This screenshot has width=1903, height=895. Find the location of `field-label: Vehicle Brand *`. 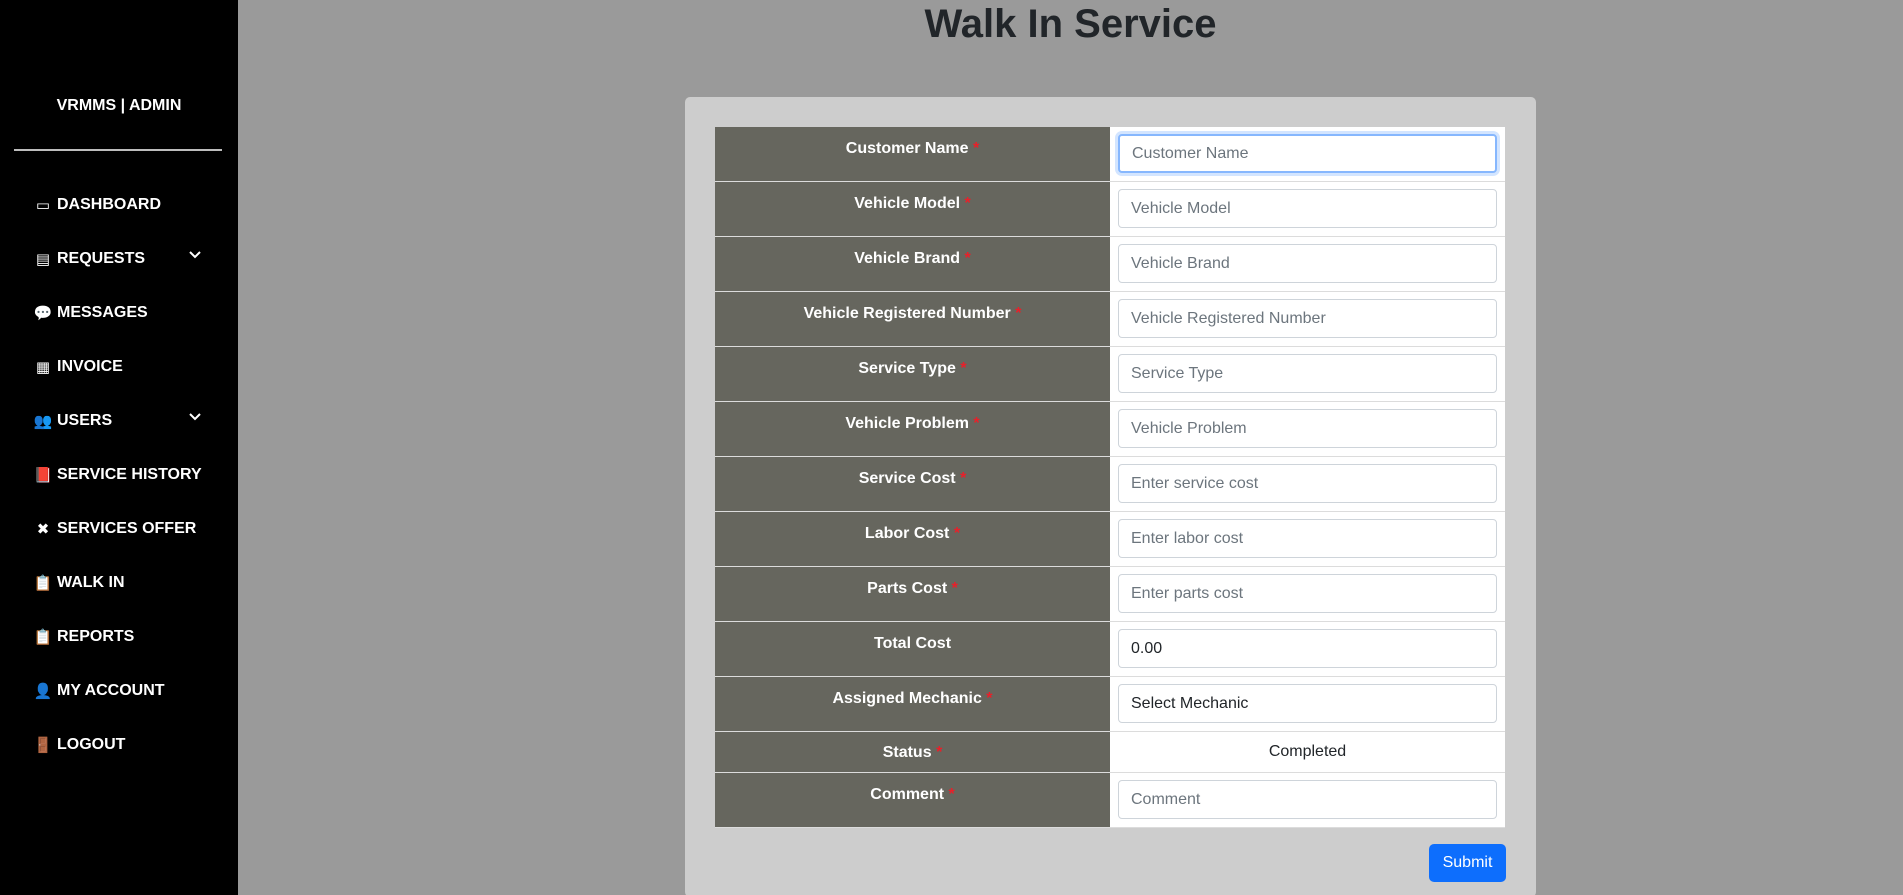

field-label: Vehicle Brand * is located at coordinates (912, 264).